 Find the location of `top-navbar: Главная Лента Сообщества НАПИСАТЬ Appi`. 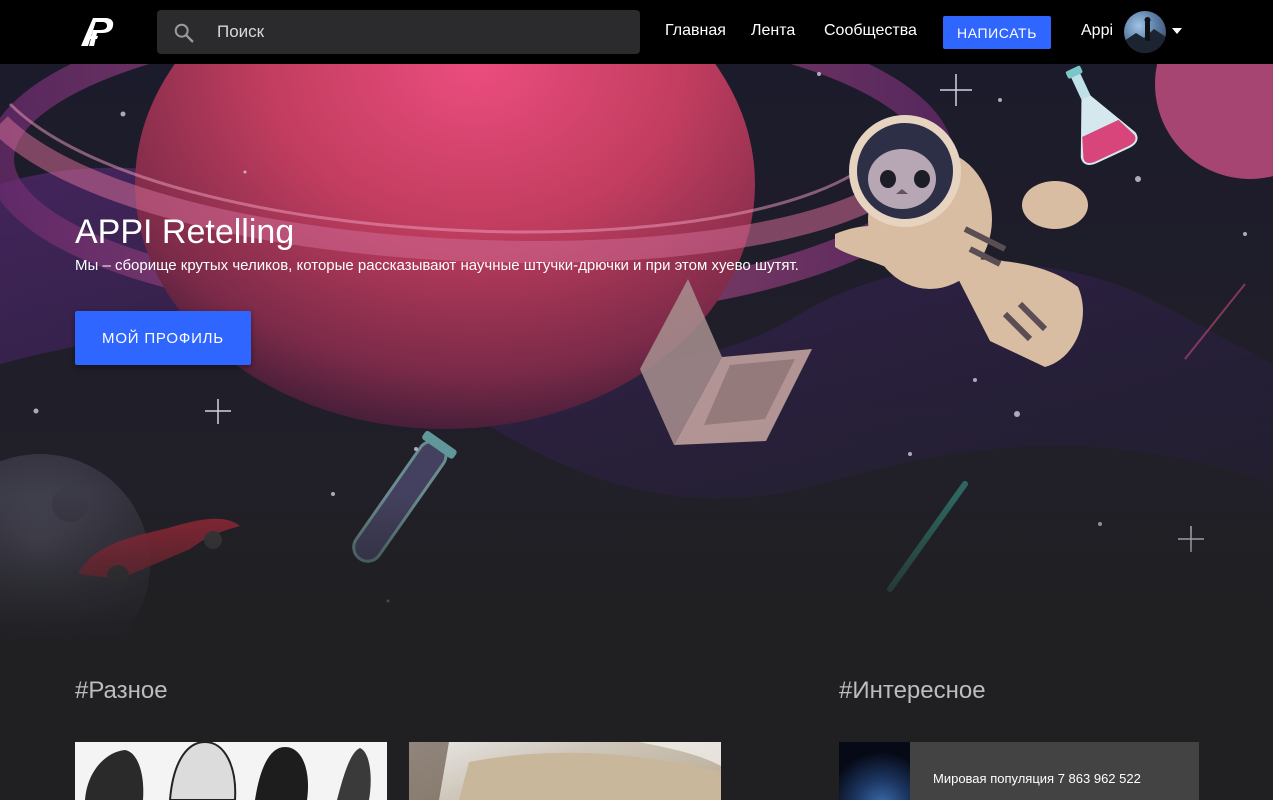

top-navbar: Главная Лента Сообщества НАПИСАТЬ Appi is located at coordinates (636, 32).